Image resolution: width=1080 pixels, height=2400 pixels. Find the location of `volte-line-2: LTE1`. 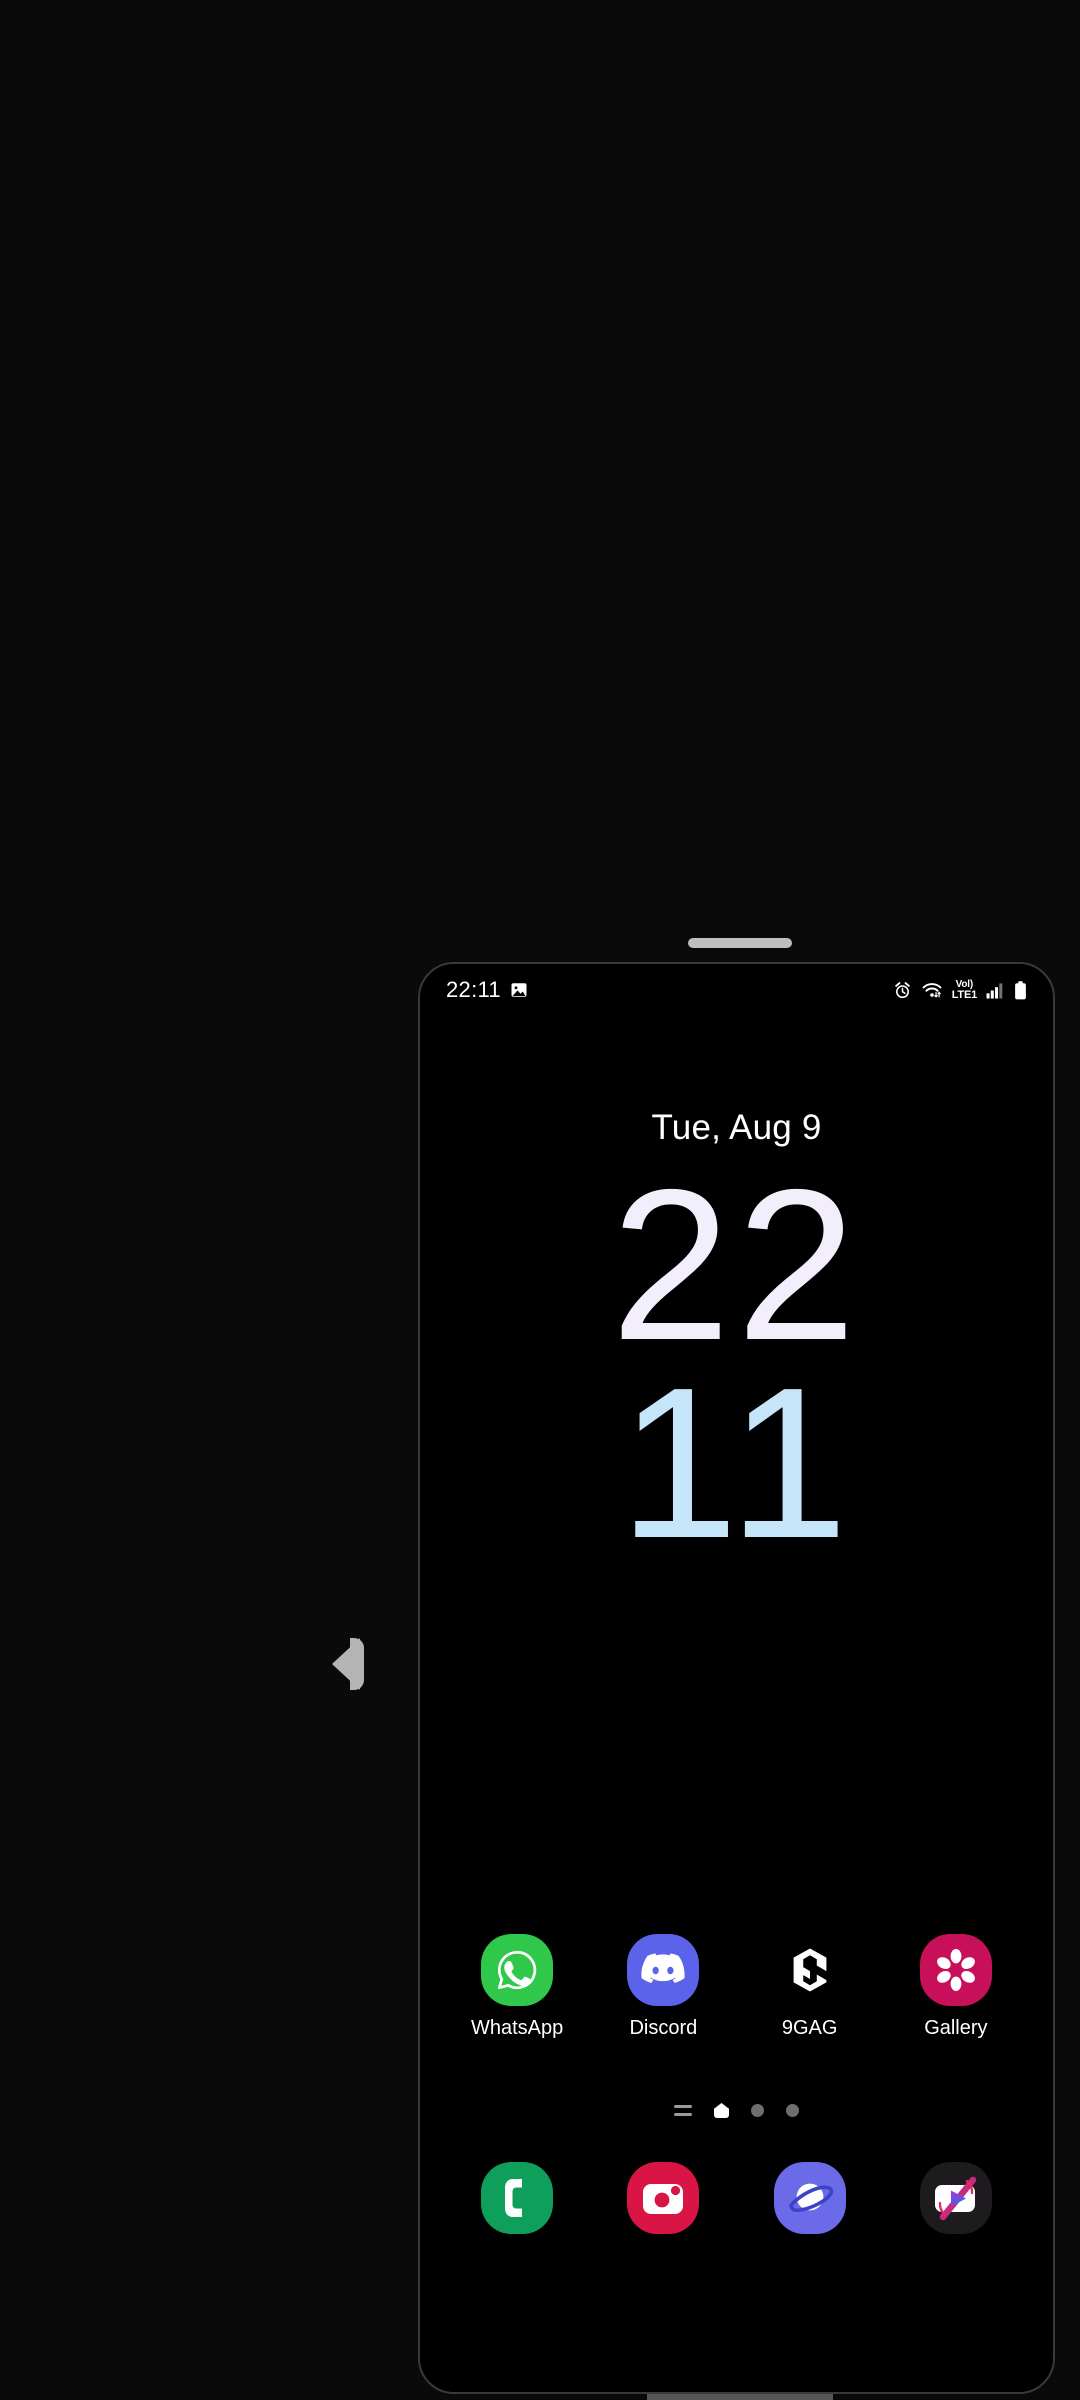

volte-line-2: LTE1 is located at coordinates (964, 994).